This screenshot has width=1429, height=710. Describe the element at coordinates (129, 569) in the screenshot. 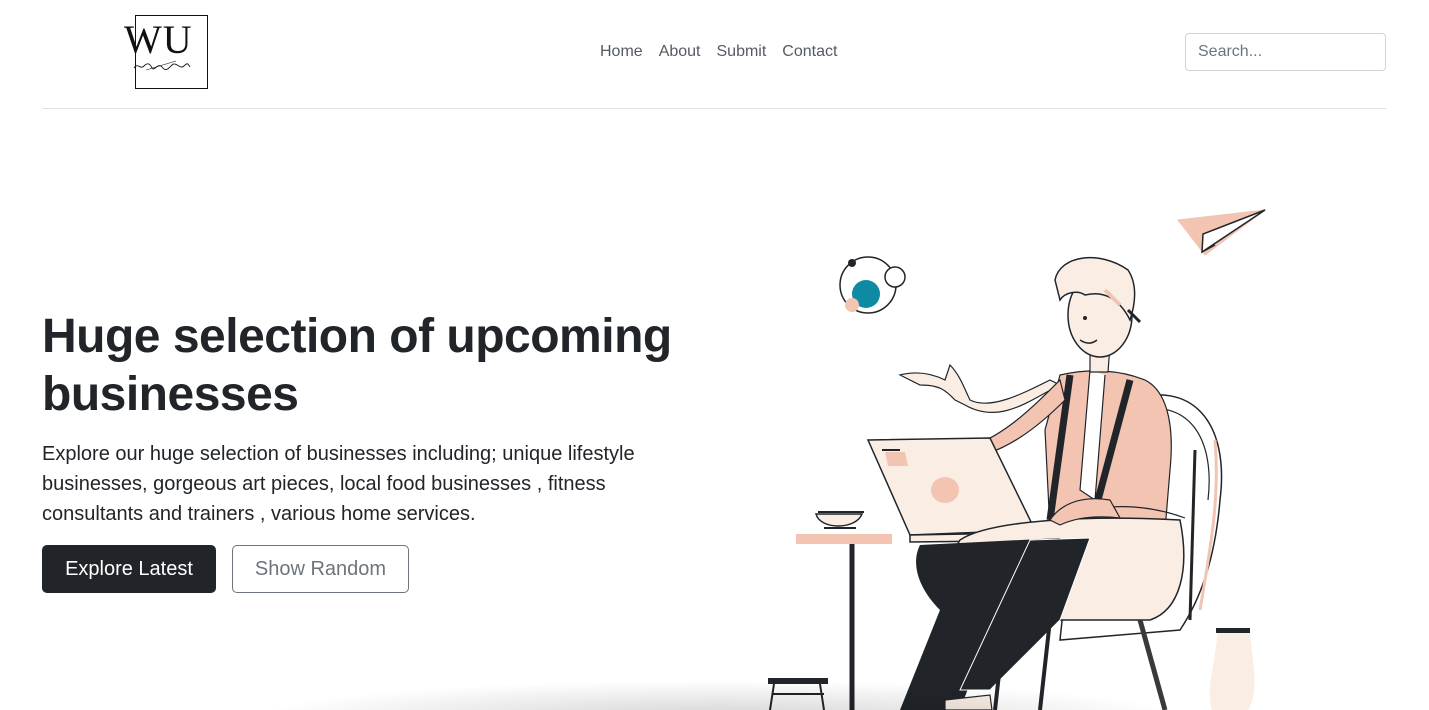

I see `explore-latest-button: Explore Latest` at that location.